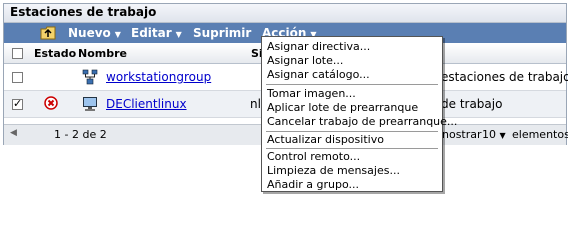 The image size is (568, 240). What do you see at coordinates (462, 134) in the screenshot?
I see `show-label: nostrar` at bounding box center [462, 134].